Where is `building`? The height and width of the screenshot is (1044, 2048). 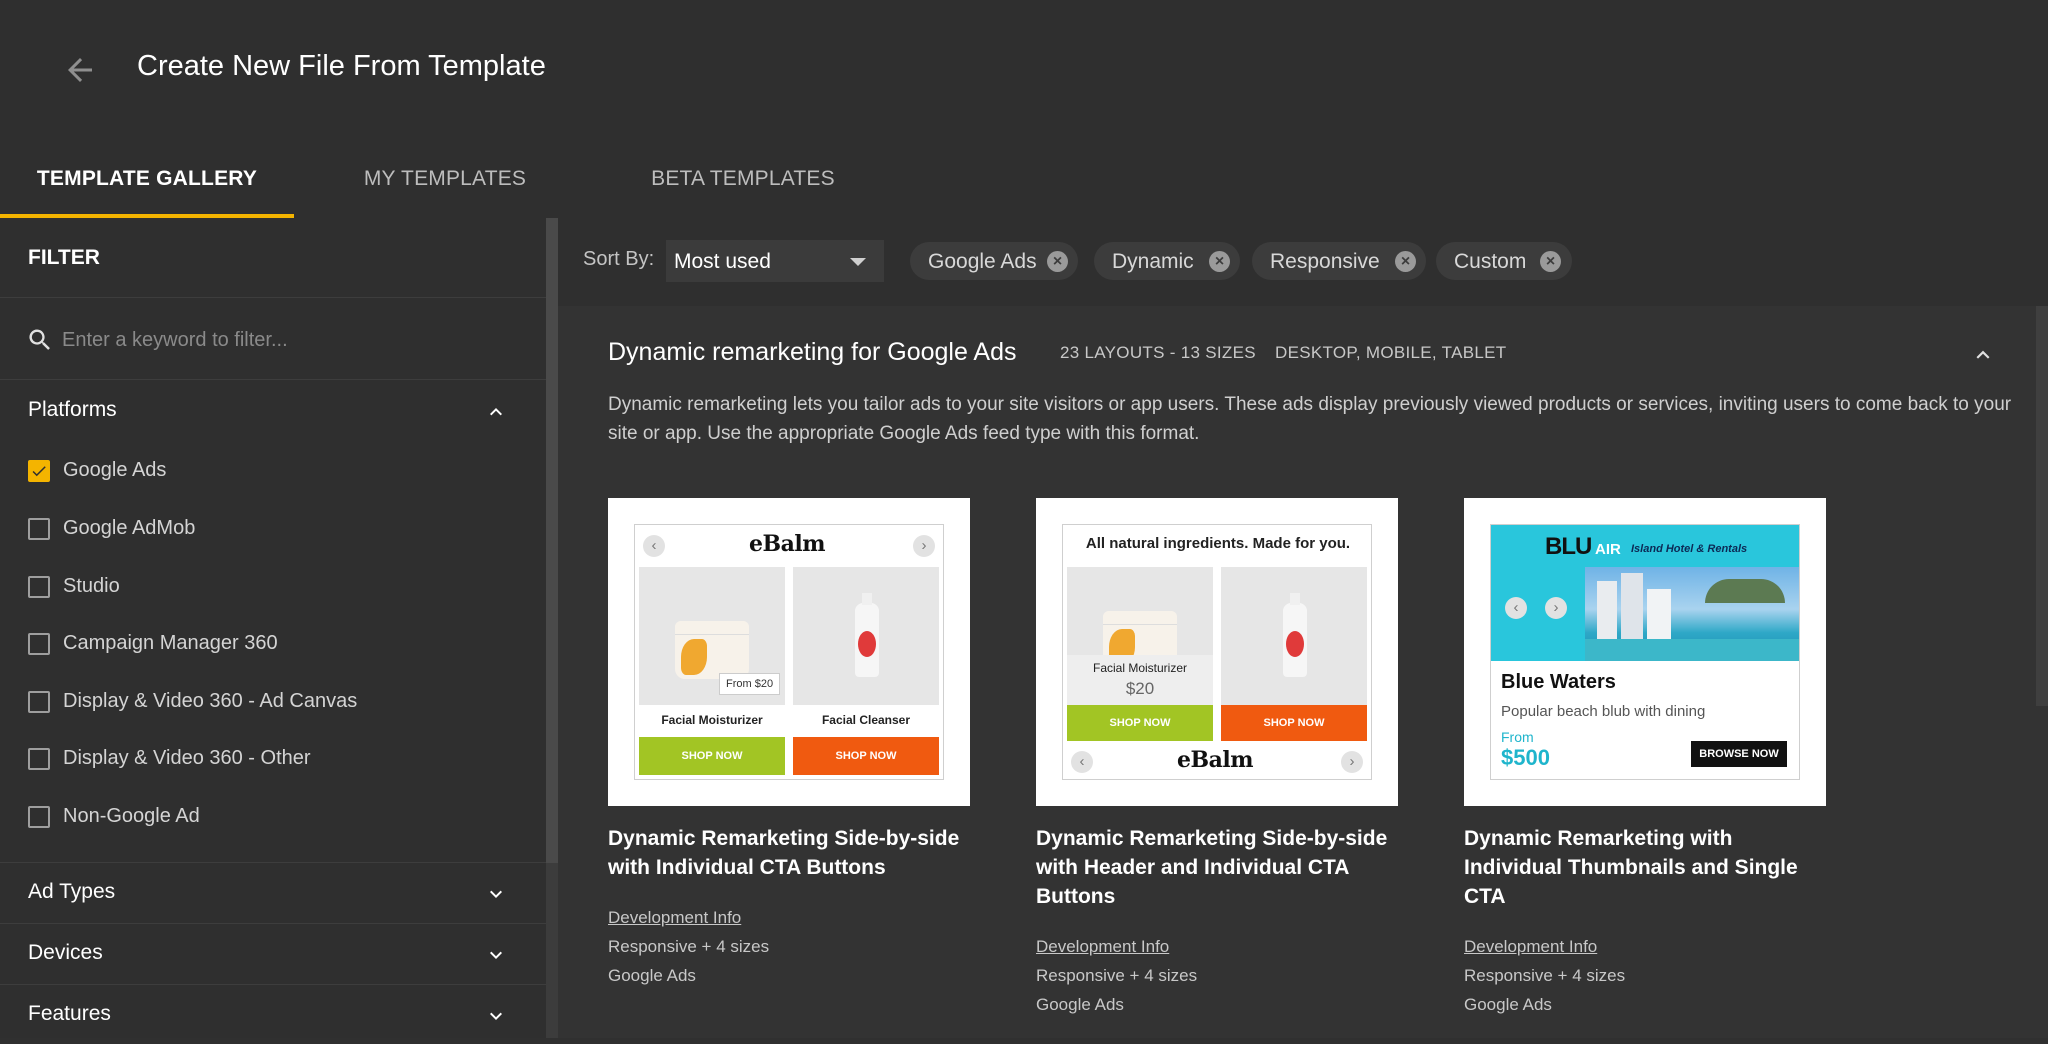
building is located at coordinates (1607, 614).